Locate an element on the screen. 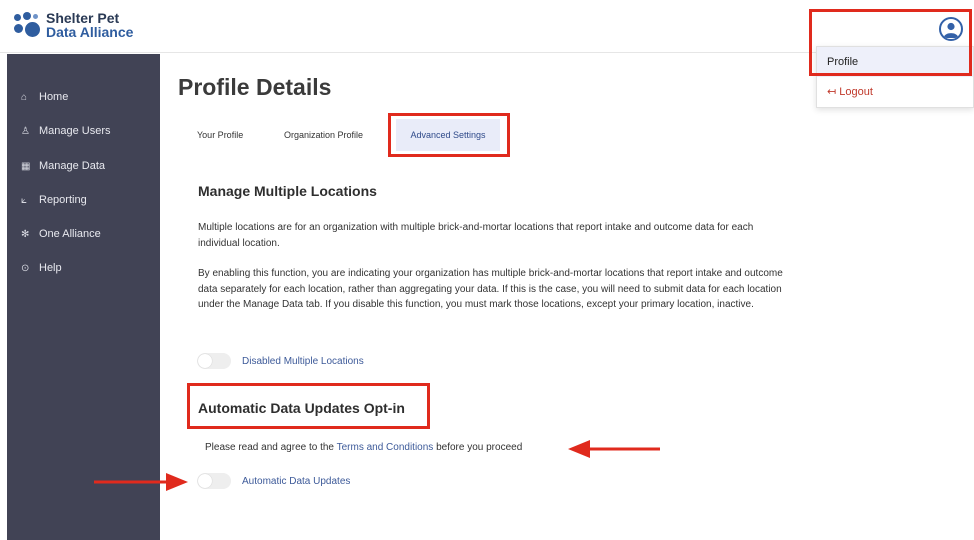 The width and height of the screenshot is (974, 540). agree-prefix: Please read and agree to the is located at coordinates (271, 447).